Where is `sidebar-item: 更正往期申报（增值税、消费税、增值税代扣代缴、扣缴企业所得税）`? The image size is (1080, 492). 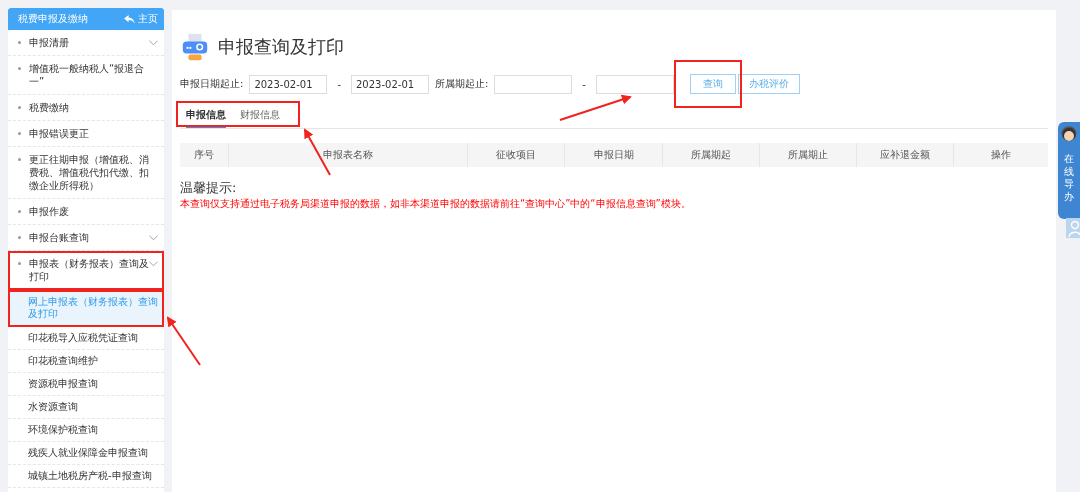
sidebar-item: 更正往期申报（增值税、消费税、增值税代扣代缴、扣缴企业所得税） is located at coordinates (86, 173).